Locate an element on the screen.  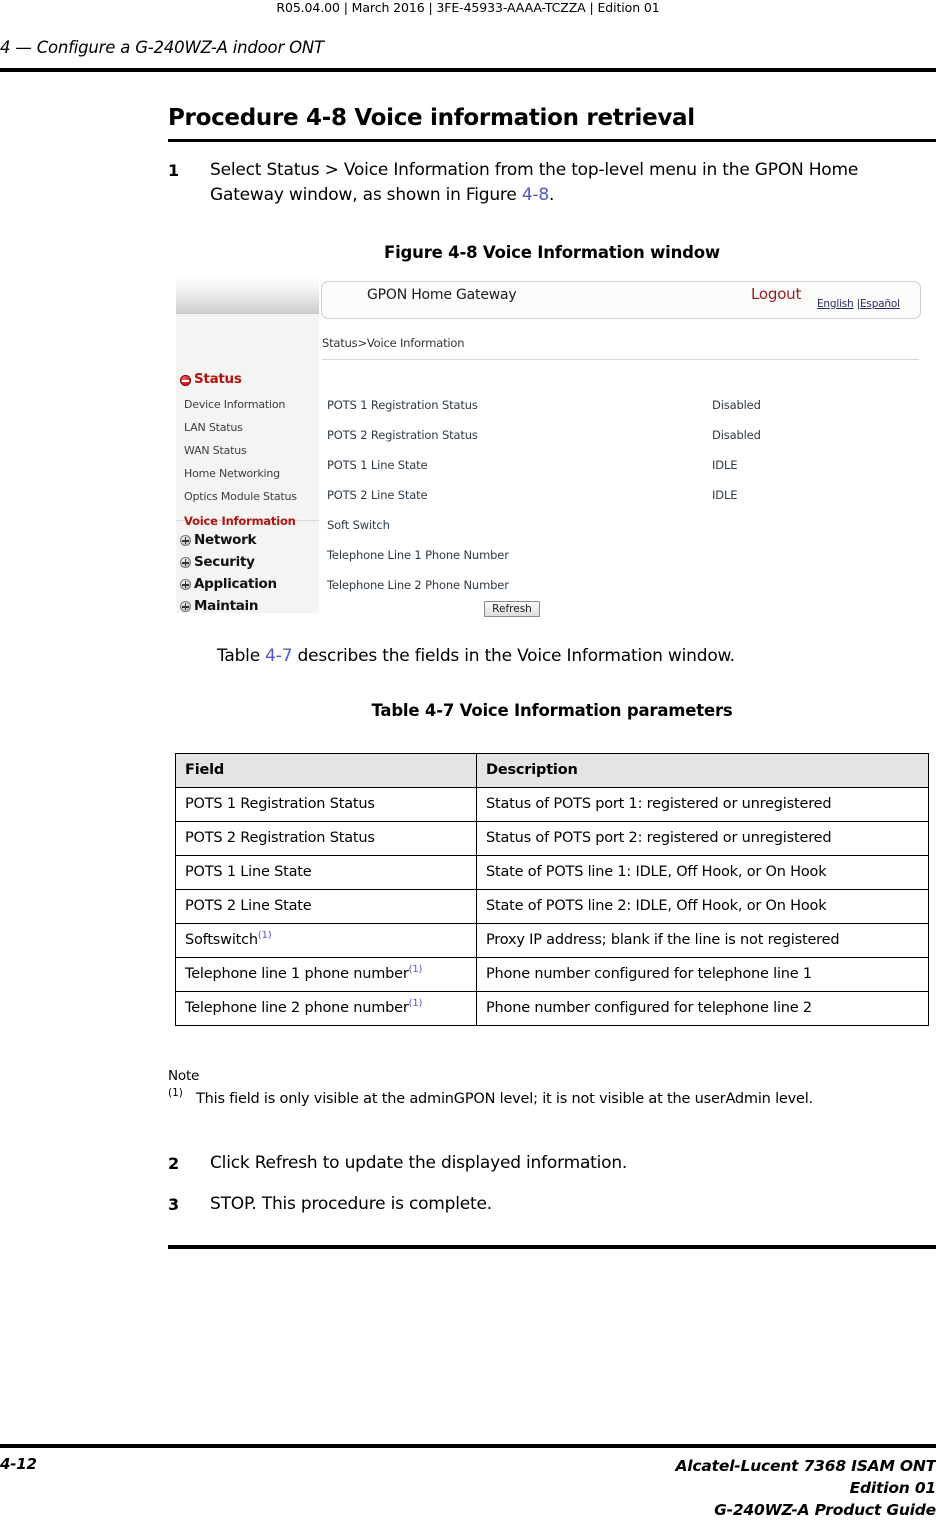
footer-line-2: Edition 01 is located at coordinates (892, 1488).